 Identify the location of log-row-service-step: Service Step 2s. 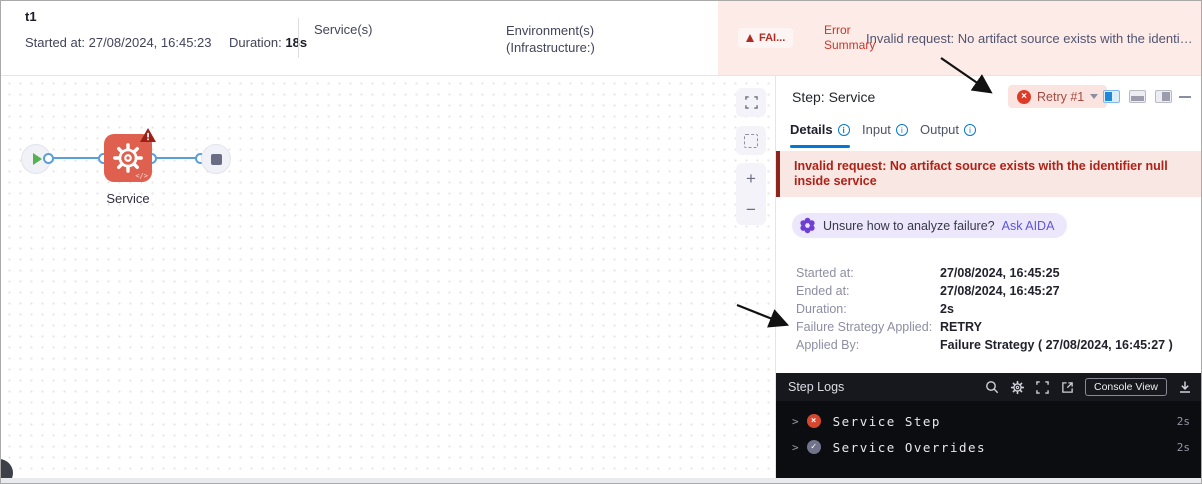
(988, 421).